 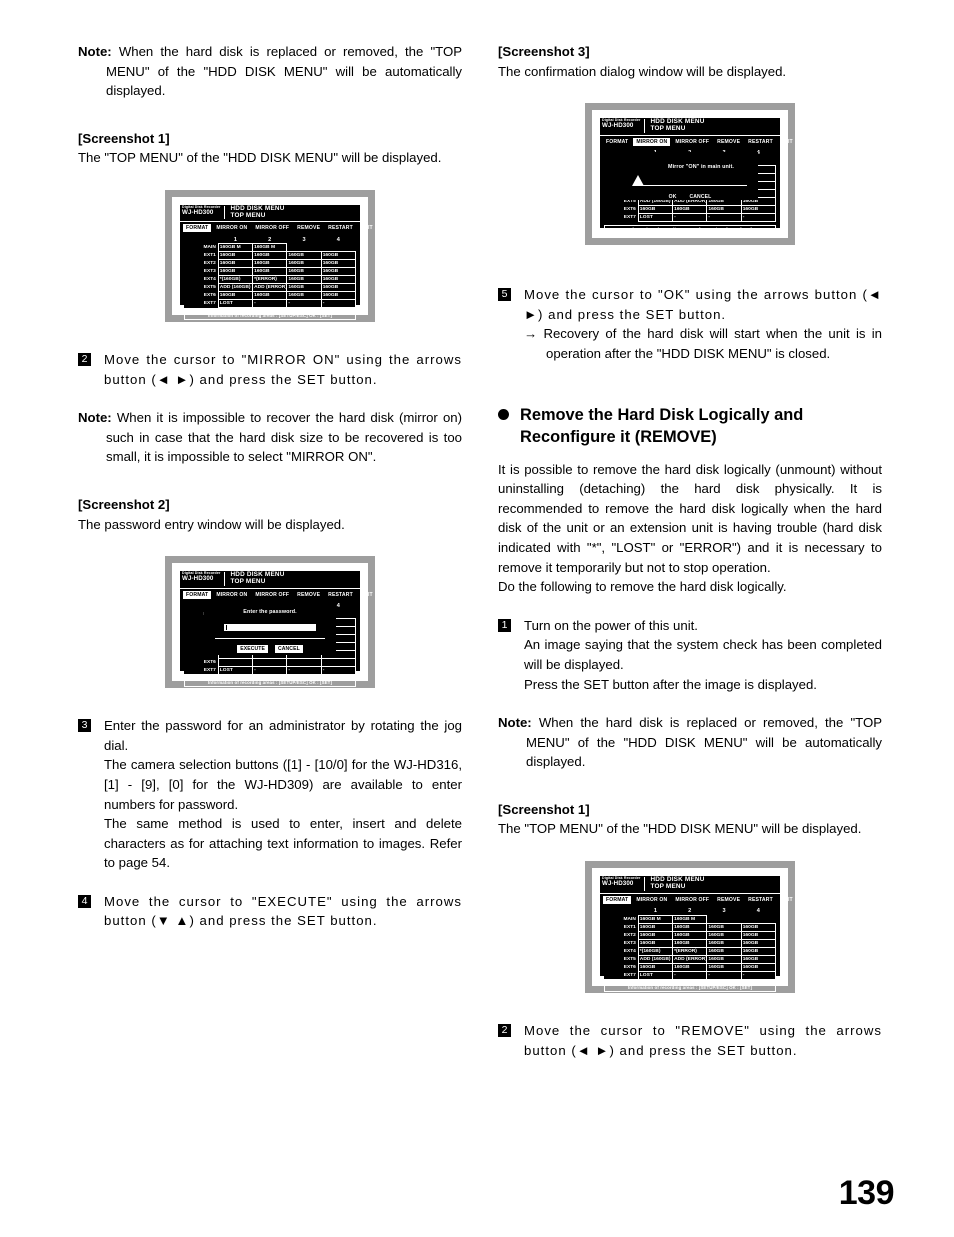 What do you see at coordinates (269, 240) in the screenshot?
I see `column-header-2: 2` at bounding box center [269, 240].